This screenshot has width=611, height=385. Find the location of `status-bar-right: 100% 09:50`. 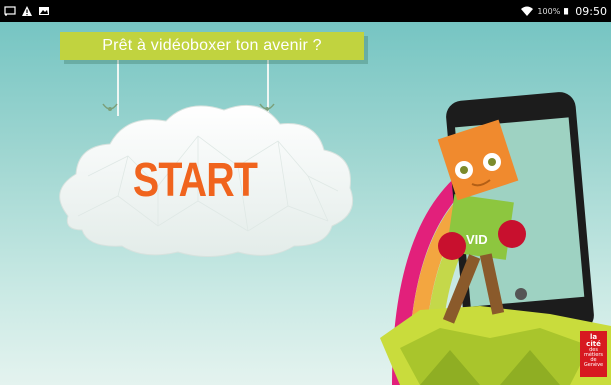

status-bar-right: 100% 09:50 is located at coordinates (564, 11).